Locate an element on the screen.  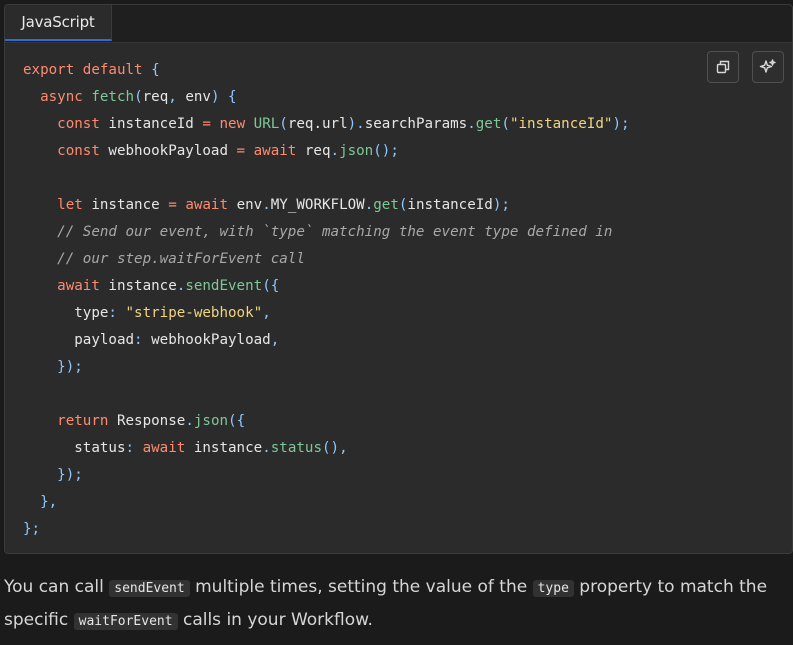
code-token: }; is located at coordinates (32, 529).